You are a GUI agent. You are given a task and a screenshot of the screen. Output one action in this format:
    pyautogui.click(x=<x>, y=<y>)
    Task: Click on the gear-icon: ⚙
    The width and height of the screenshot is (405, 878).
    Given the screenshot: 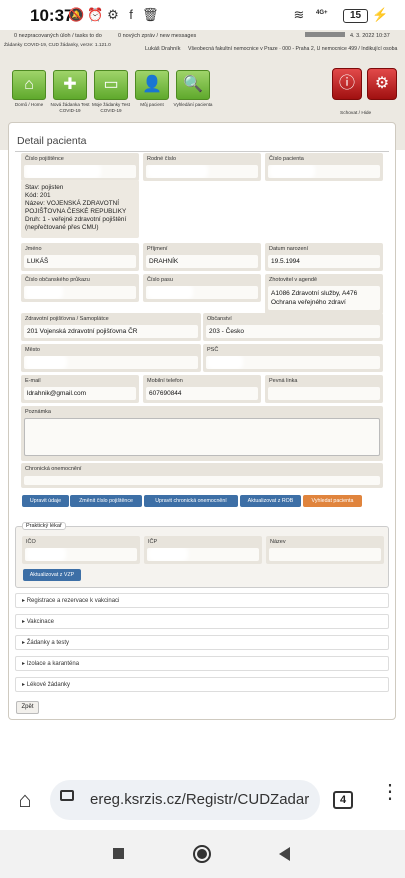 What is the action you would take?
    pyautogui.click(x=382, y=83)
    